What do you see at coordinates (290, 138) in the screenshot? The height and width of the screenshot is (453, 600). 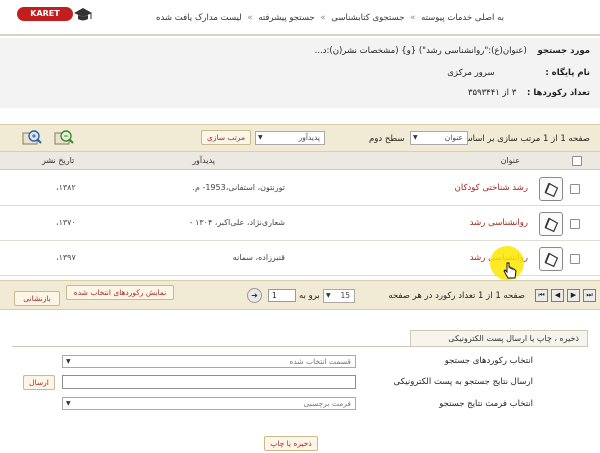 I see `sort2-select: پدیدآور ▼` at bounding box center [290, 138].